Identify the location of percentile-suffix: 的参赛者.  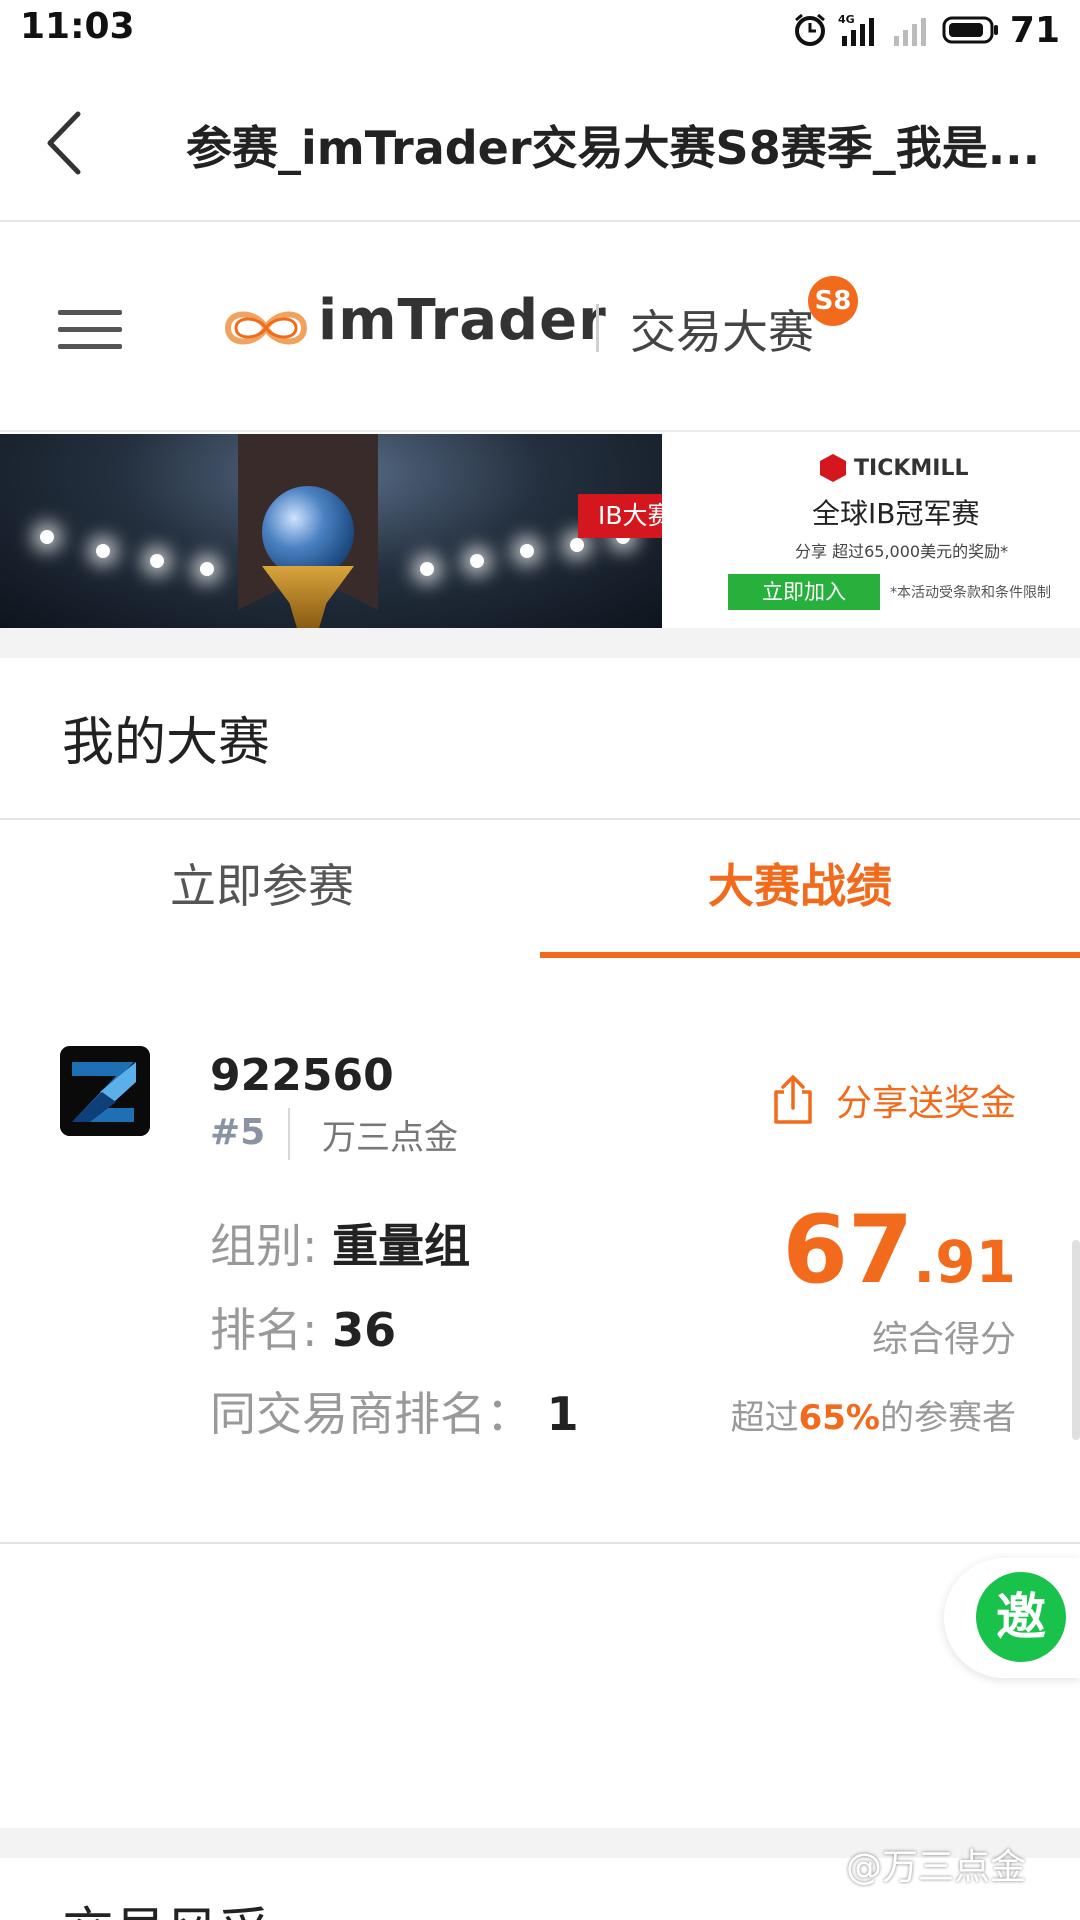
(948, 1418).